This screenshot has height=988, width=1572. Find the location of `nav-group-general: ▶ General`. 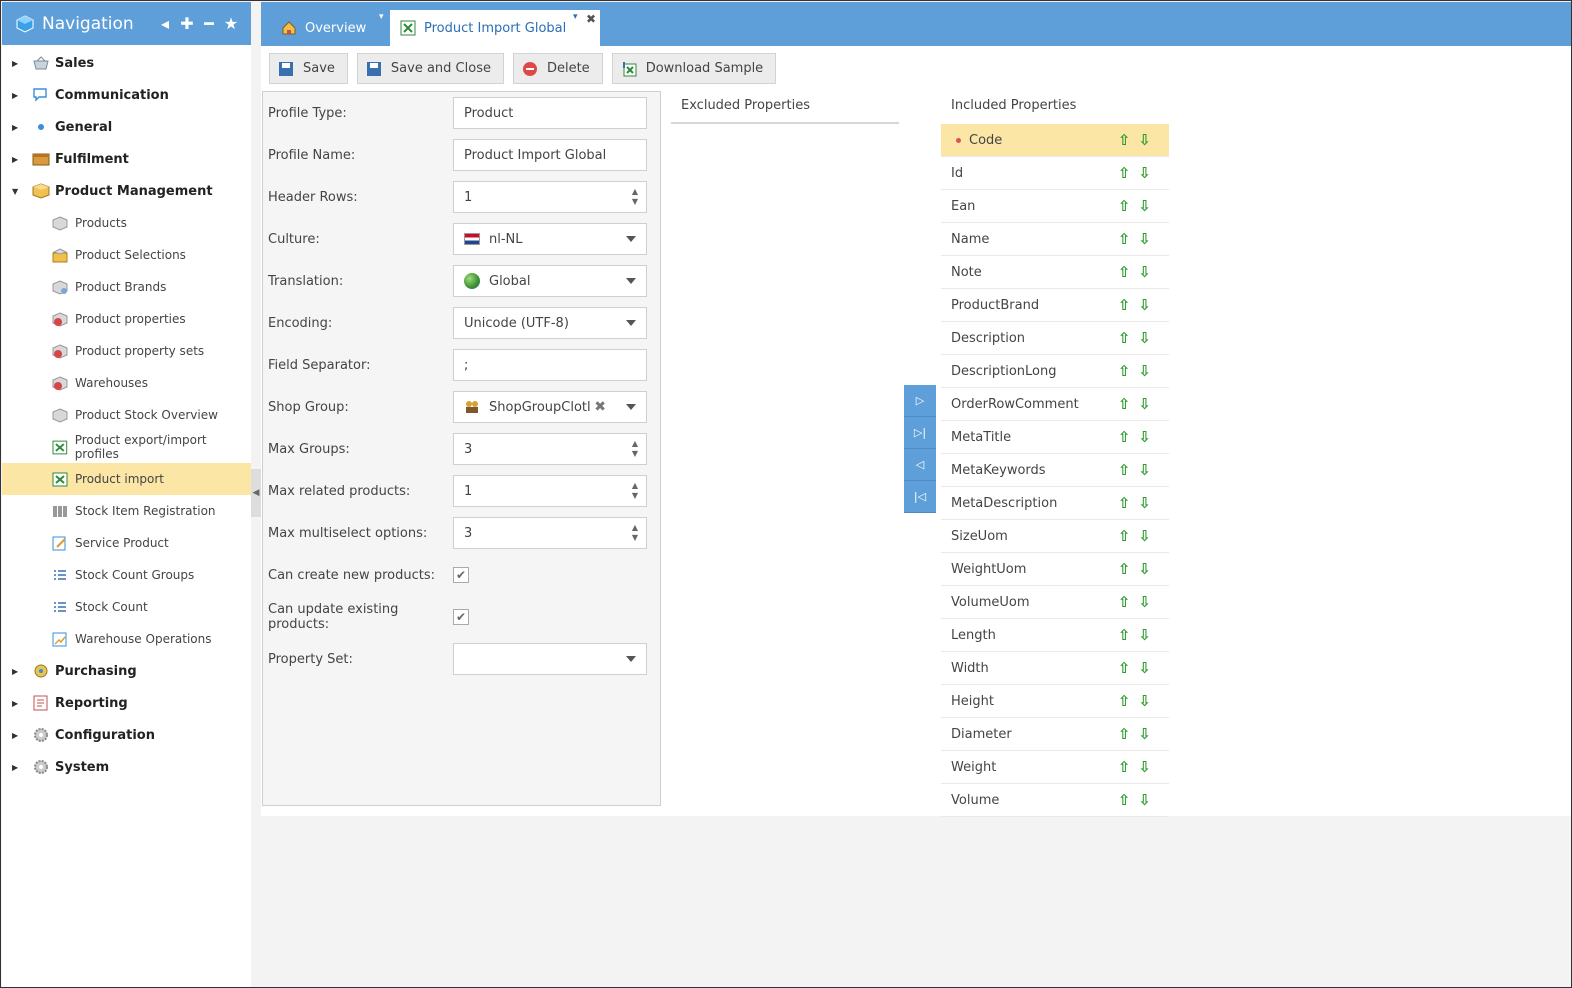

nav-group-general: ▶ General is located at coordinates (126, 127).